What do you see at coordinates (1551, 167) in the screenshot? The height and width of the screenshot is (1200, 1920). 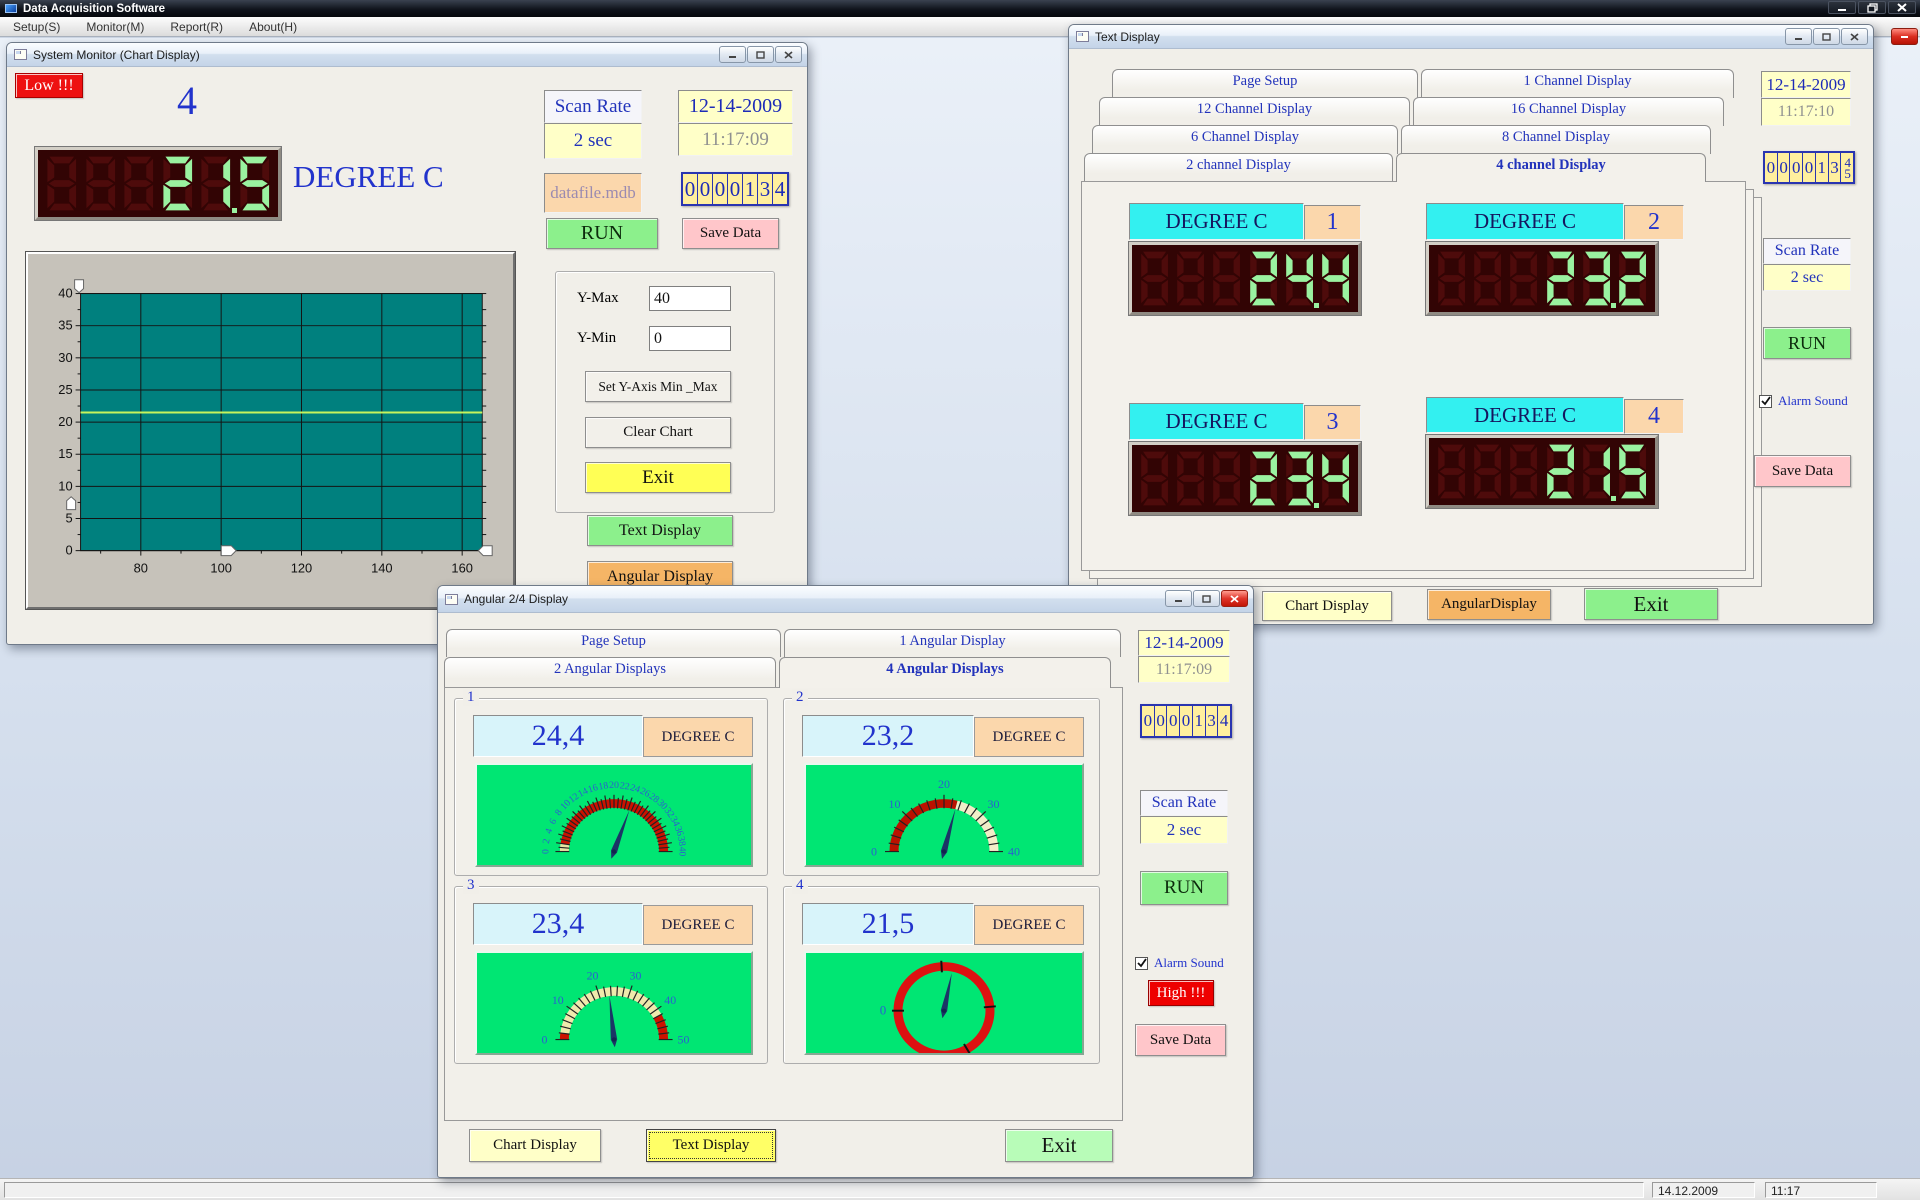 I see `tab-4-channel: 4 channel Display` at bounding box center [1551, 167].